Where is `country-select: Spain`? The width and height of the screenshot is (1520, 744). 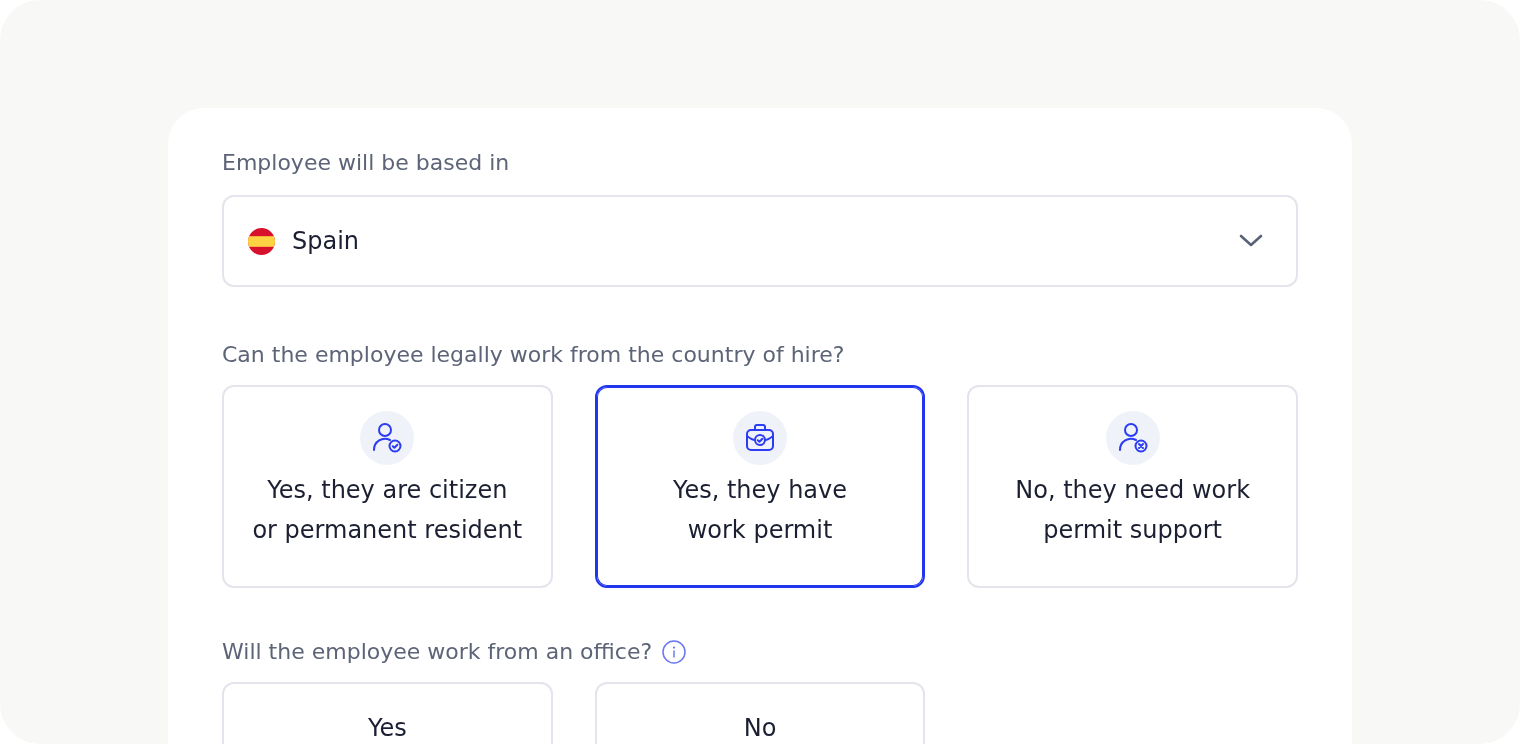
country-select: Spain is located at coordinates (760, 241).